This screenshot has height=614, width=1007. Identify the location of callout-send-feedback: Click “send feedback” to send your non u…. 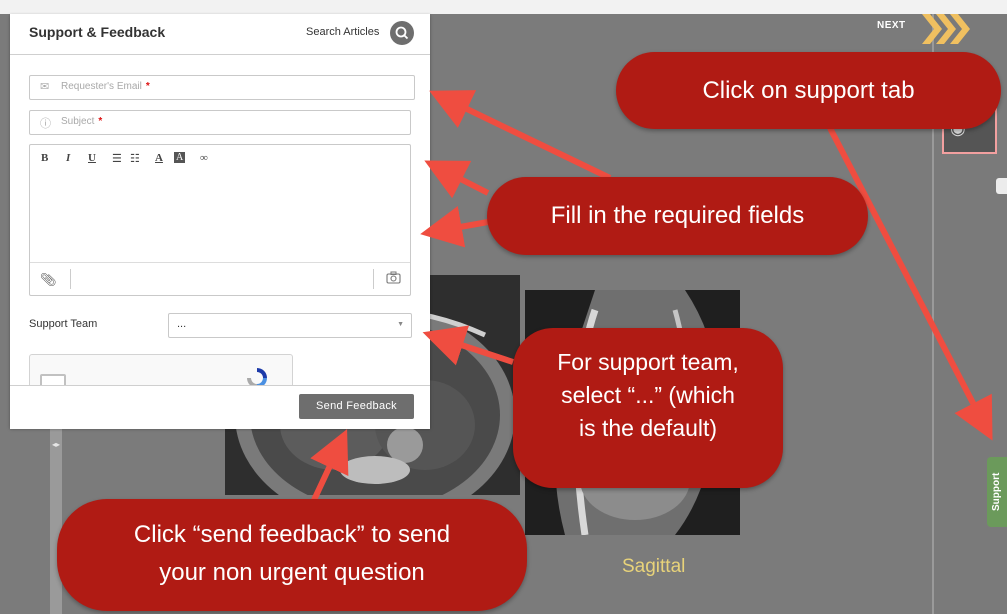
(292, 555).